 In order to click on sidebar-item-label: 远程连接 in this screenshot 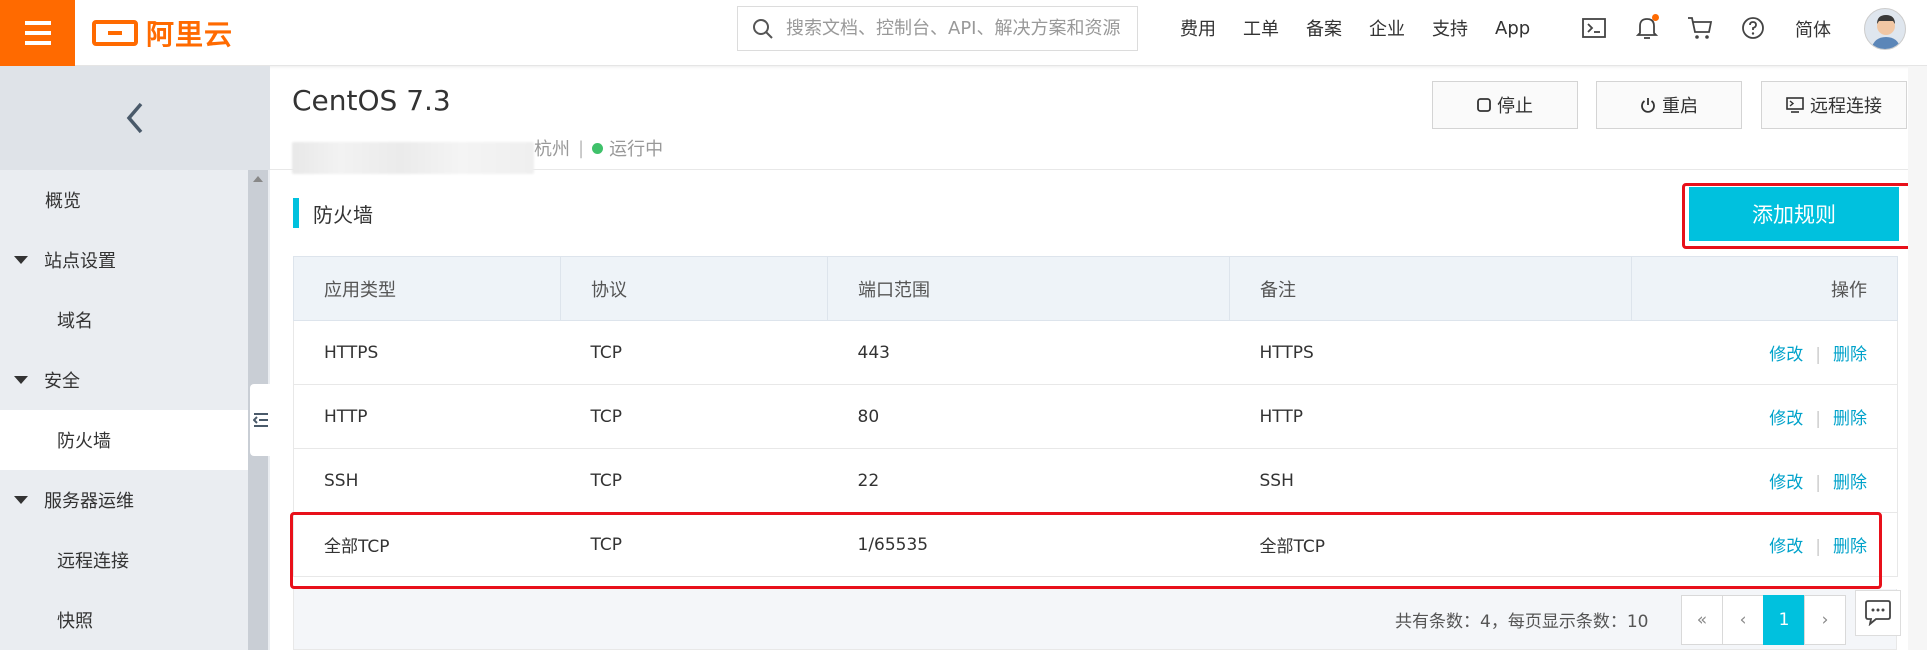, I will do `click(93, 561)`.